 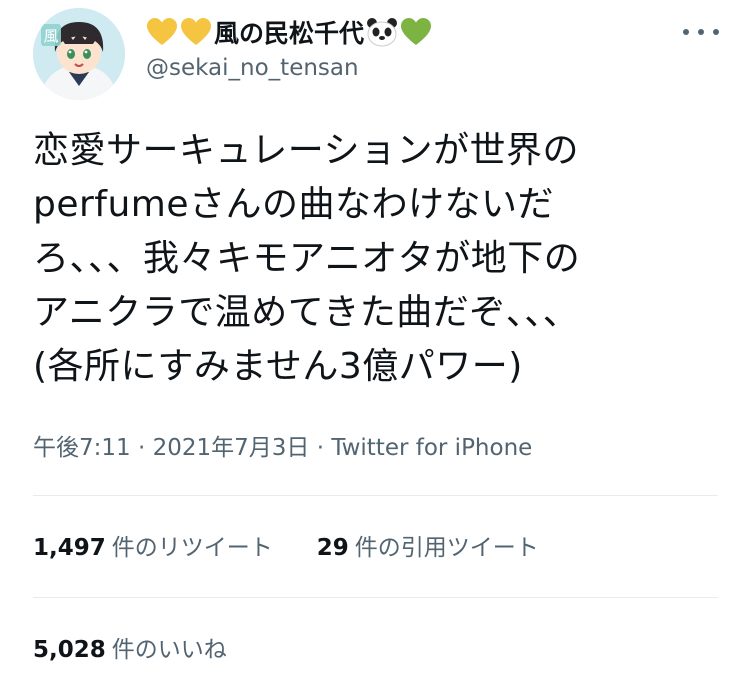 What do you see at coordinates (82, 448) in the screenshot?
I see `tweet-time: 午後7:11` at bounding box center [82, 448].